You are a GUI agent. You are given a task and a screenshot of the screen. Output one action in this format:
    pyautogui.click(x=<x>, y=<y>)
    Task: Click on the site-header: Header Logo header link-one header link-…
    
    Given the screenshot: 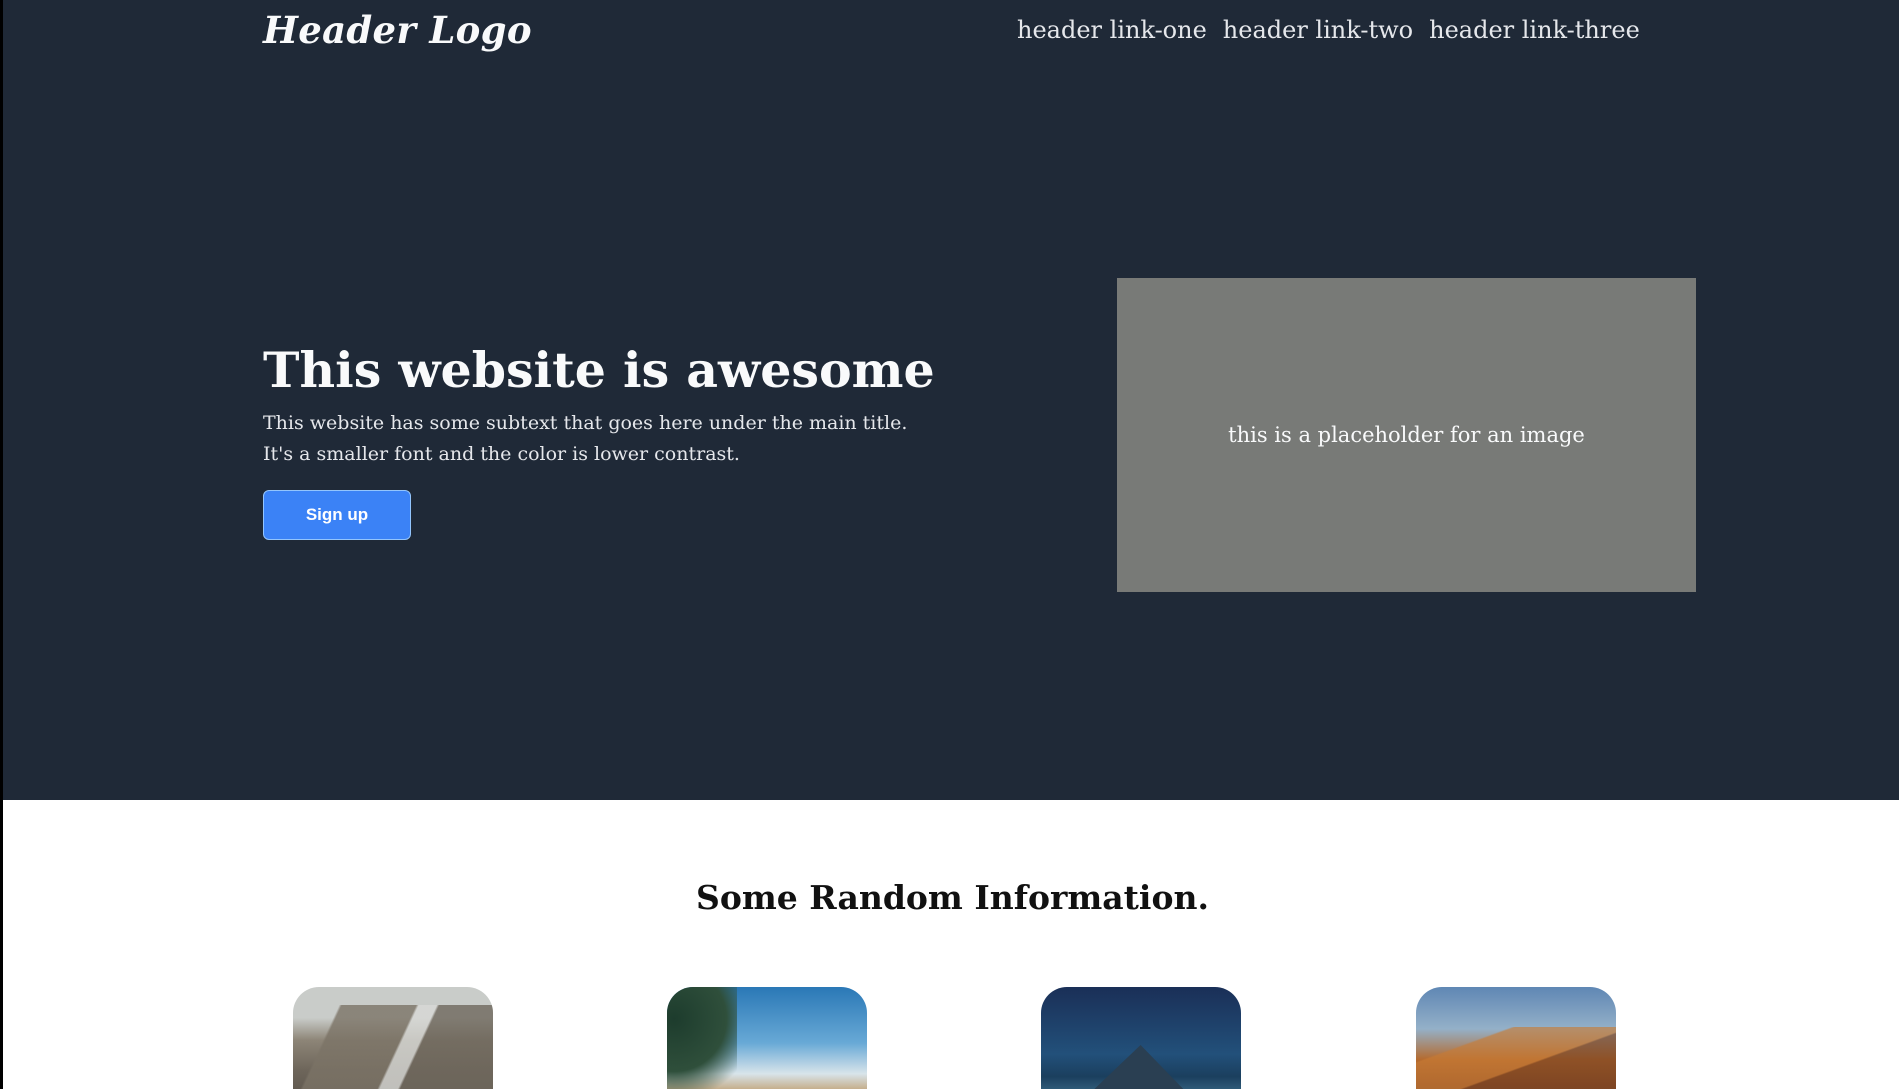 What is the action you would take?
    pyautogui.click(x=951, y=35)
    